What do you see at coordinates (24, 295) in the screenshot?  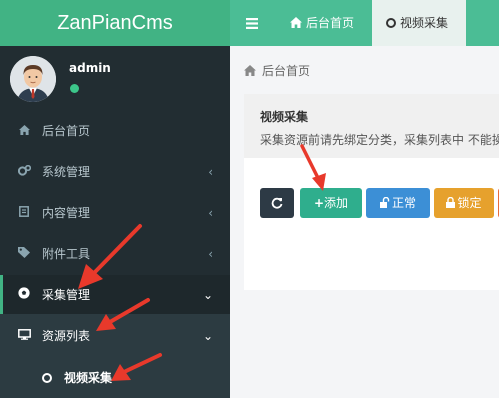 I see `soccer-ball-icon` at bounding box center [24, 295].